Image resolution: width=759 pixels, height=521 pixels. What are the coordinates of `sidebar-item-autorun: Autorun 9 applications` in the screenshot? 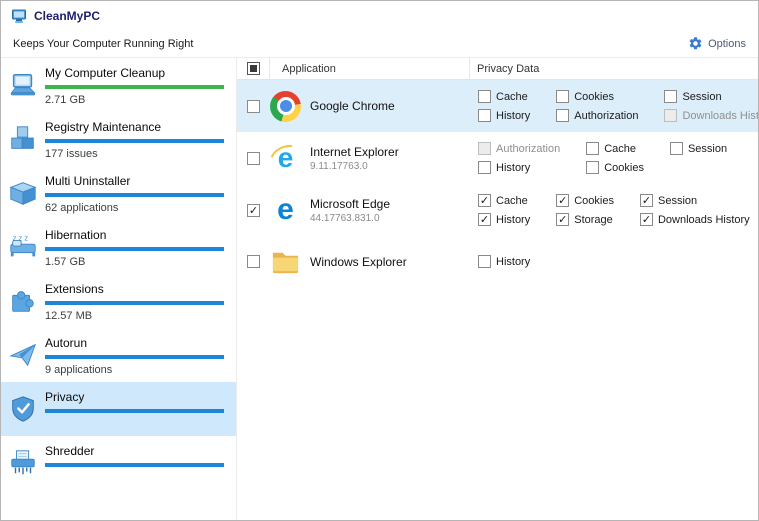 It's located at (118, 355).